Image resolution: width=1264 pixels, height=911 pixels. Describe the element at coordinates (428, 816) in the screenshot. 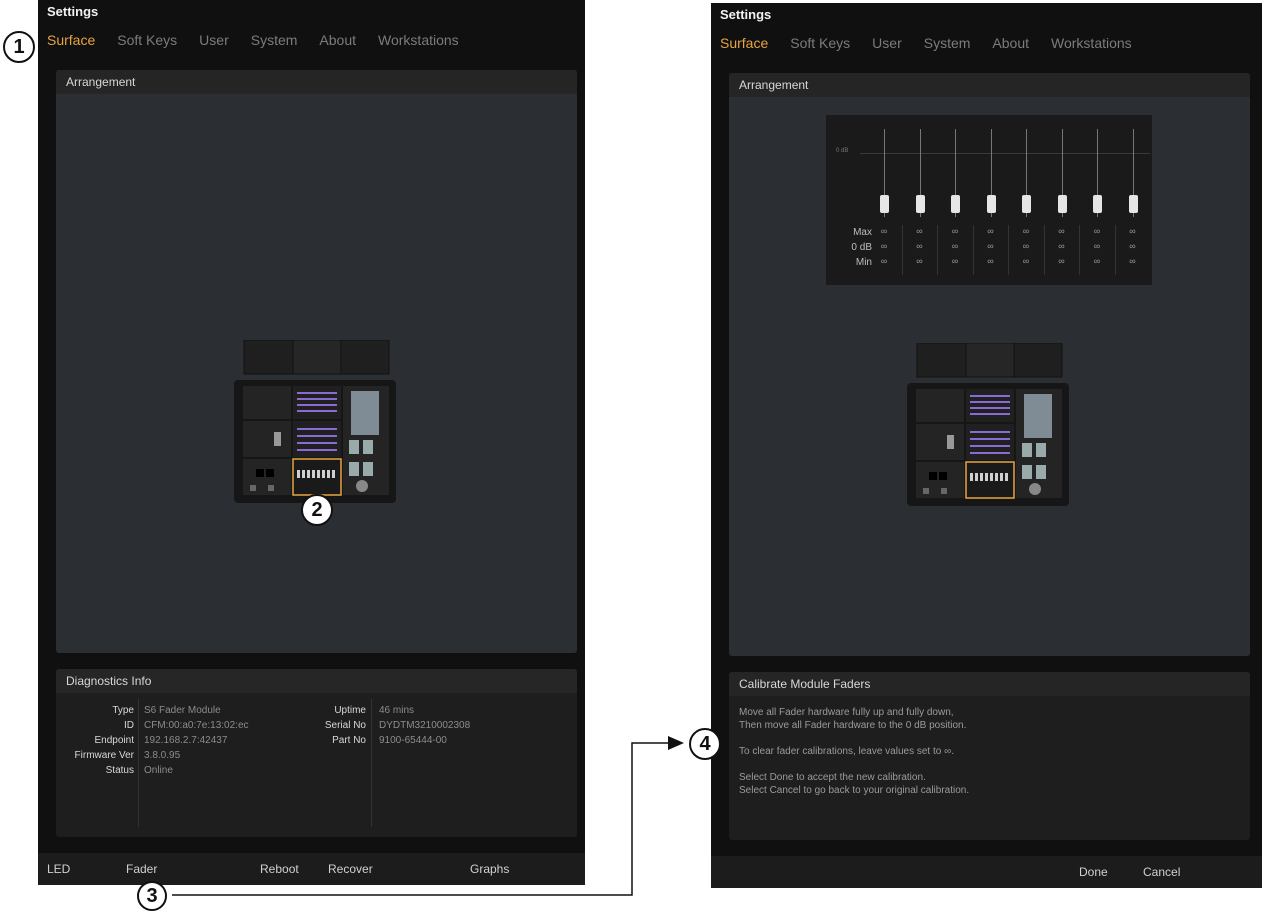

I see `connector-arrow` at that location.